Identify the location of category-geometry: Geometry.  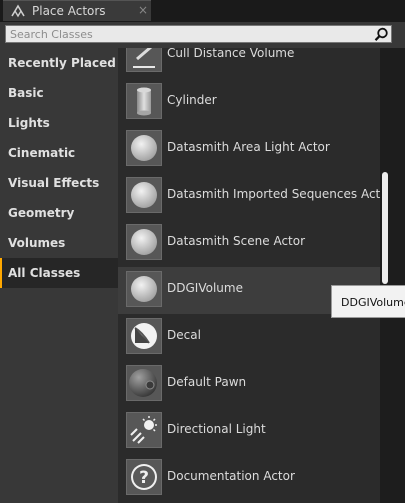
(59, 213).